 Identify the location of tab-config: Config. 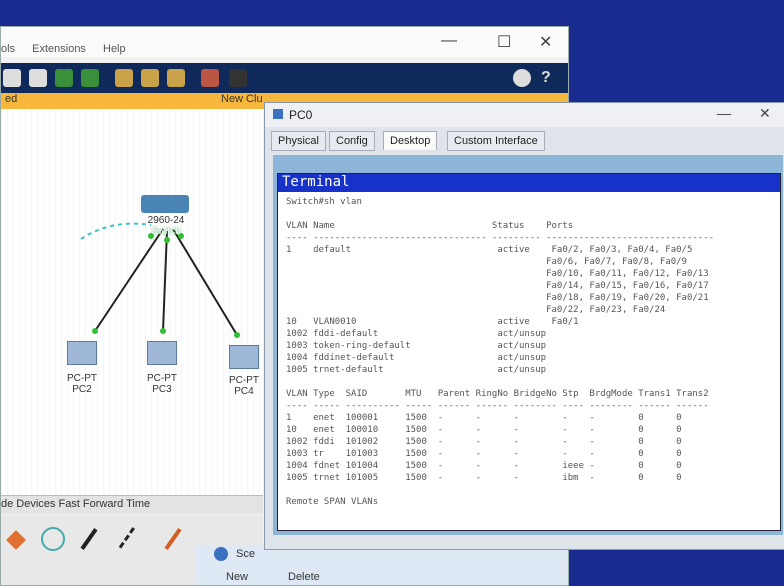
(352, 141).